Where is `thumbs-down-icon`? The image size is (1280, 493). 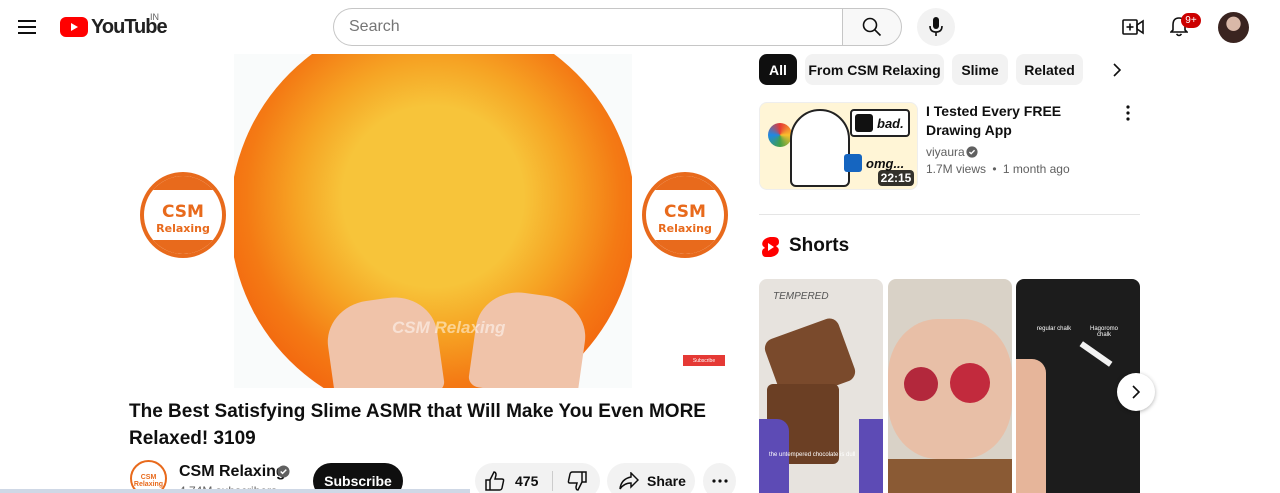 thumbs-down-icon is located at coordinates (577, 481).